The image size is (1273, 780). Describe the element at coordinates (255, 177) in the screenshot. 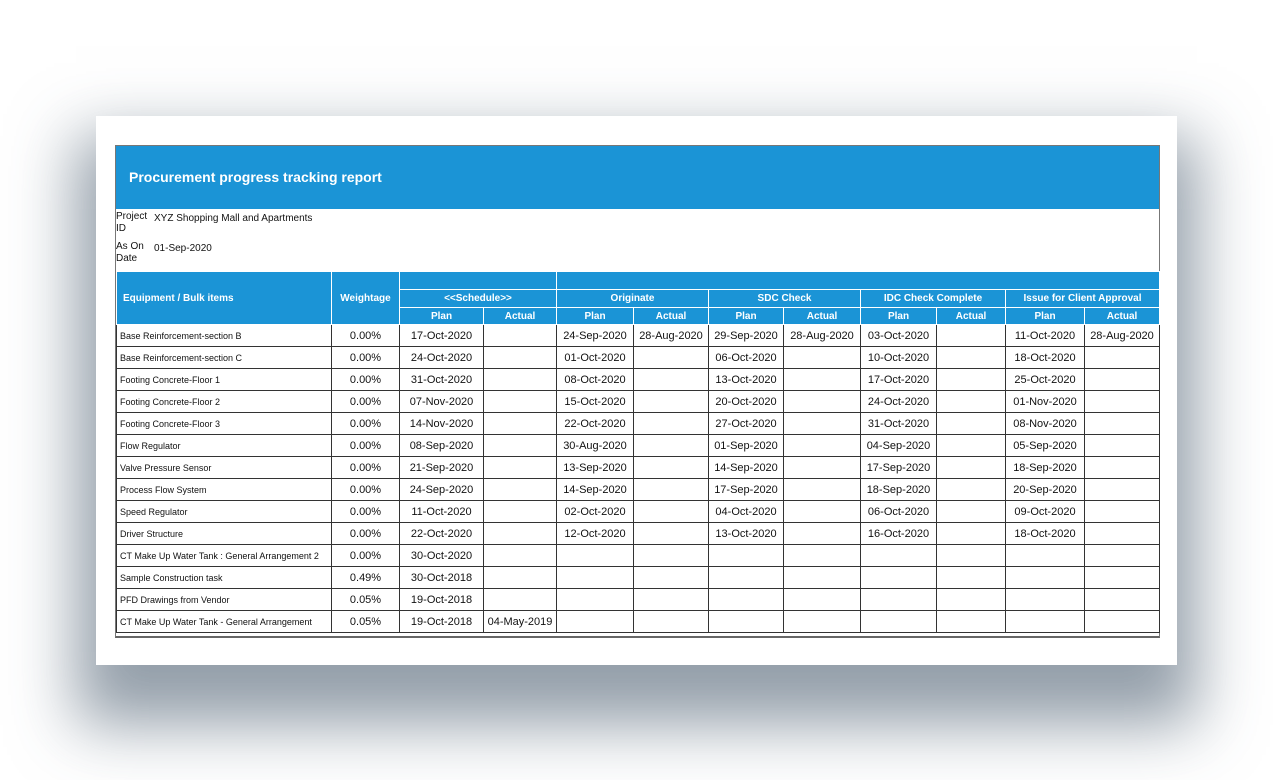

I see `report-title: Procurement progress tracking report` at that location.